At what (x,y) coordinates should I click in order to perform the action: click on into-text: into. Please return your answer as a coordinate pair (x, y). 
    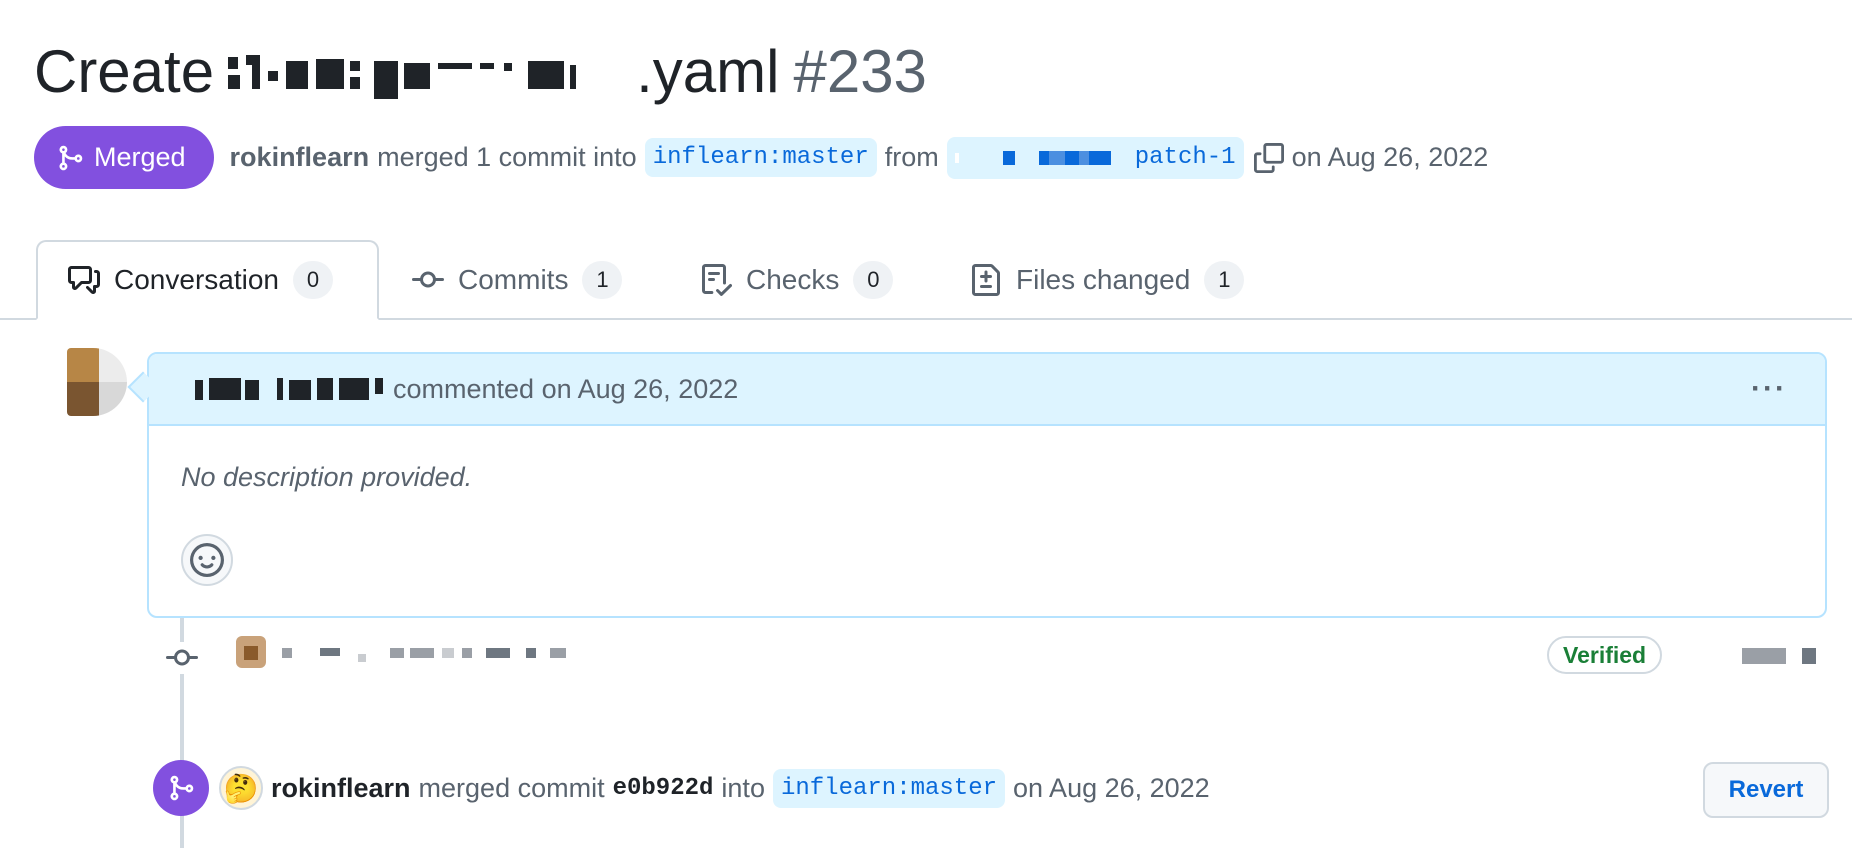
    Looking at the image, I should click on (743, 787).